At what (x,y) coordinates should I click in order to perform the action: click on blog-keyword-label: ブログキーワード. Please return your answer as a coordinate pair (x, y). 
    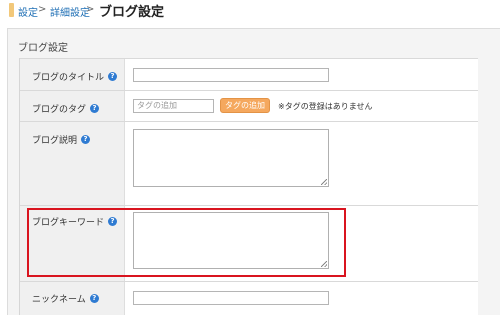
    Looking at the image, I should click on (68, 223).